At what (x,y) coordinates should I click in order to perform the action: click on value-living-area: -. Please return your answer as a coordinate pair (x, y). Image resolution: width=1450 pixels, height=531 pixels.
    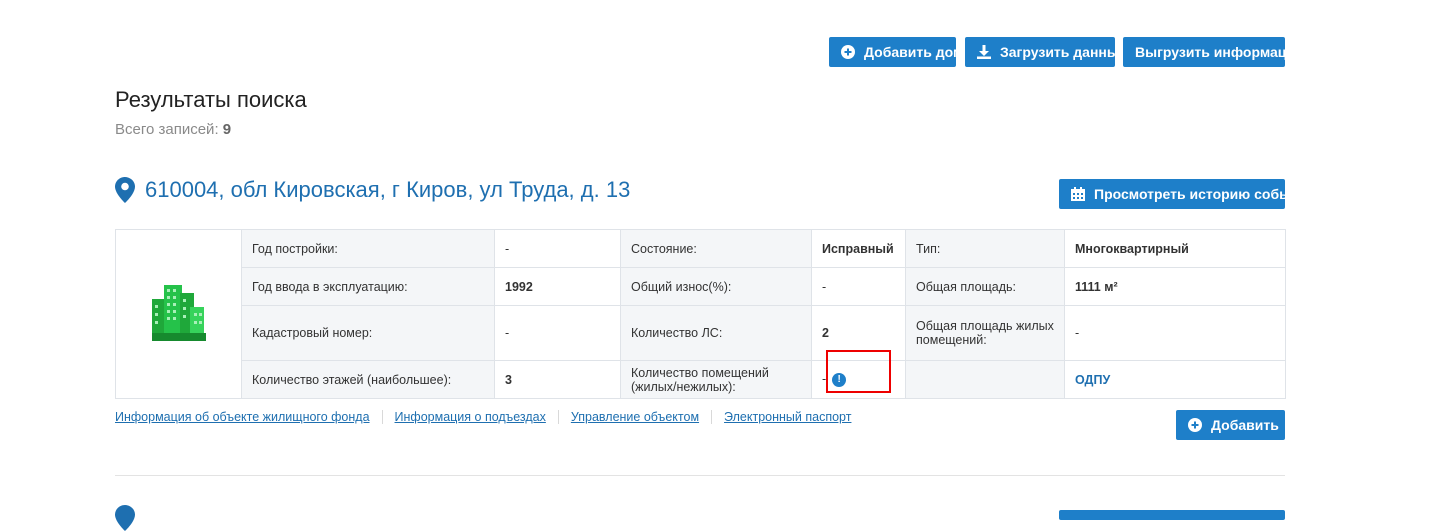
    Looking at the image, I should click on (1175, 333).